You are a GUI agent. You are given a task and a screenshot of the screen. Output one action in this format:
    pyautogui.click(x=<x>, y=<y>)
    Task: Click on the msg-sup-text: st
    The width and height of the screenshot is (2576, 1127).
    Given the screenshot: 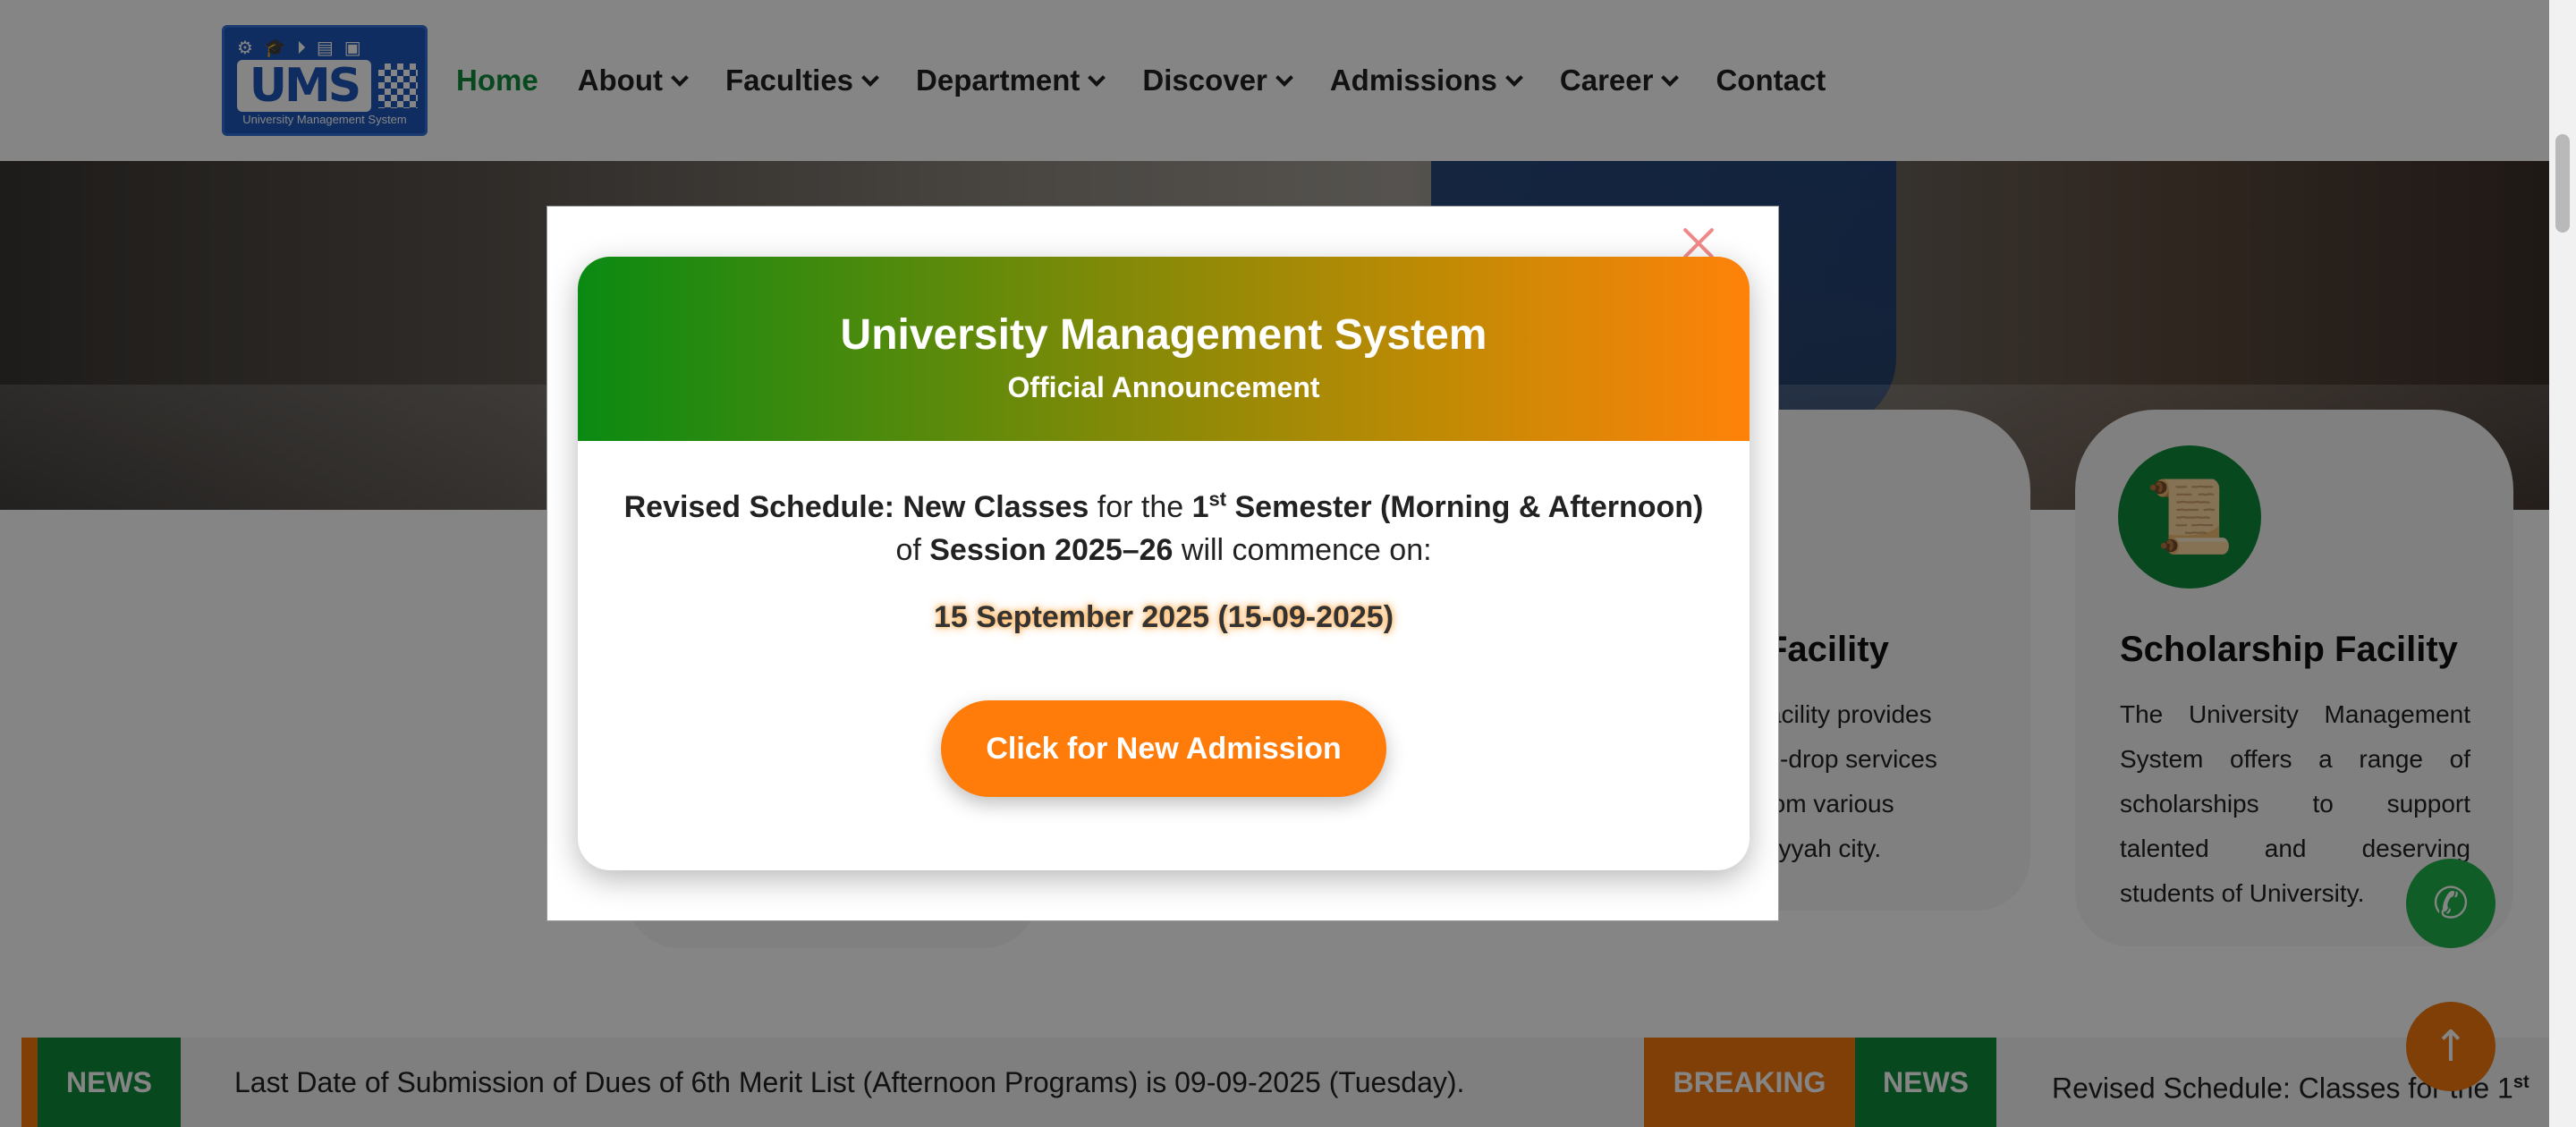 What is the action you would take?
    pyautogui.click(x=1217, y=499)
    